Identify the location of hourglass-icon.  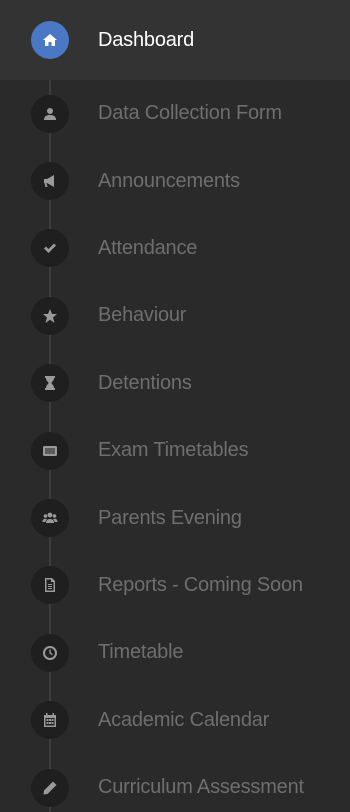
(50, 383).